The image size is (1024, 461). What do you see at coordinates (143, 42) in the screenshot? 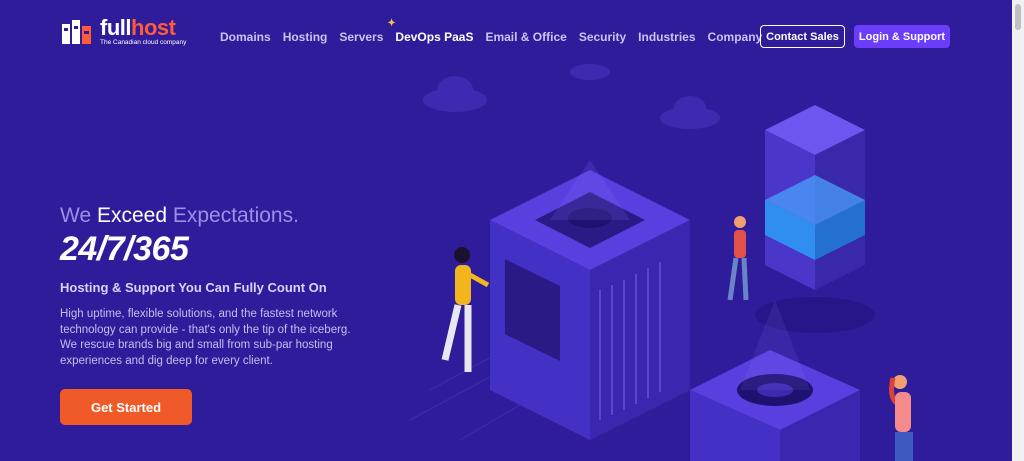
I see `logo-tagline: The Canadian cloud company` at bounding box center [143, 42].